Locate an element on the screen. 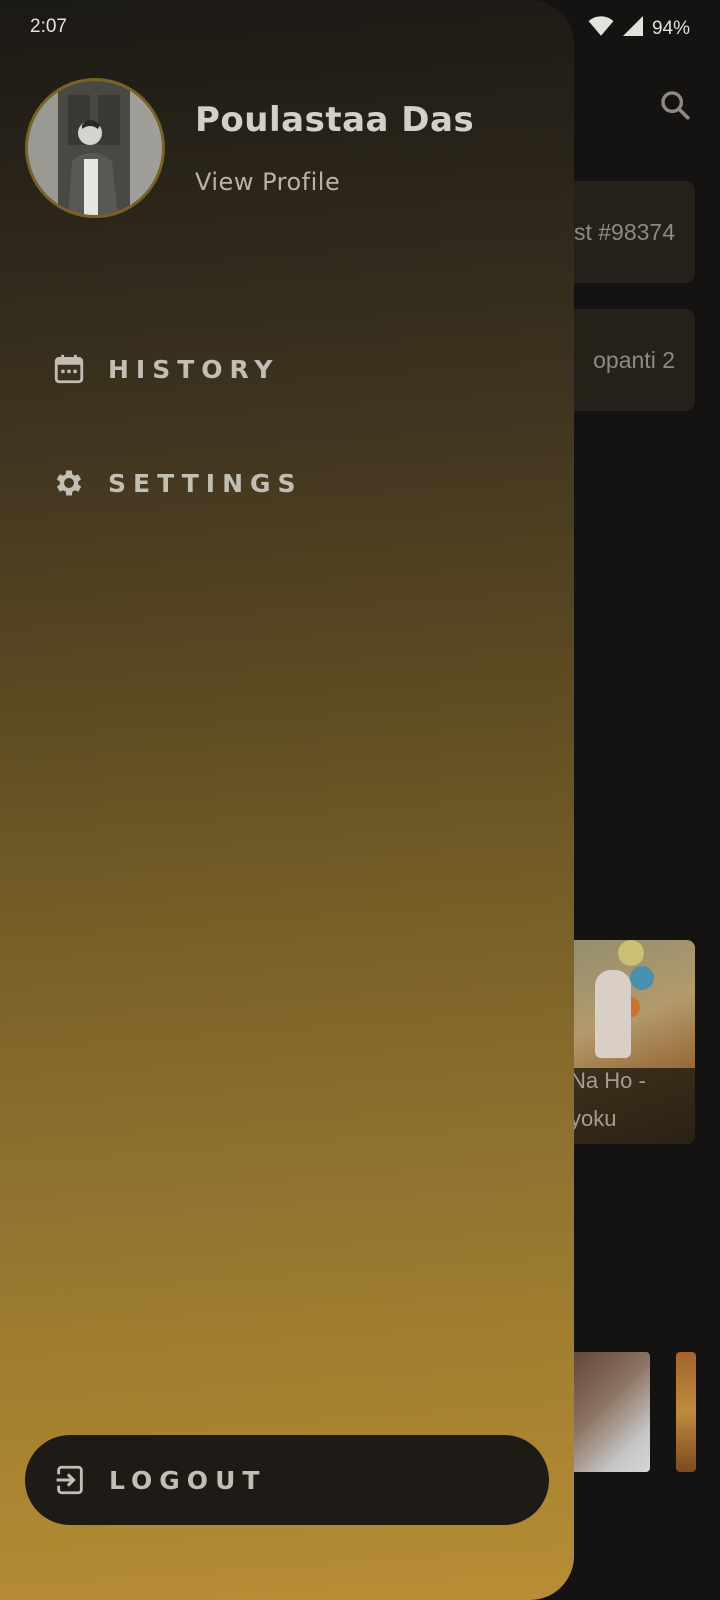  user-name: Poulastaa Das is located at coordinates (335, 120).